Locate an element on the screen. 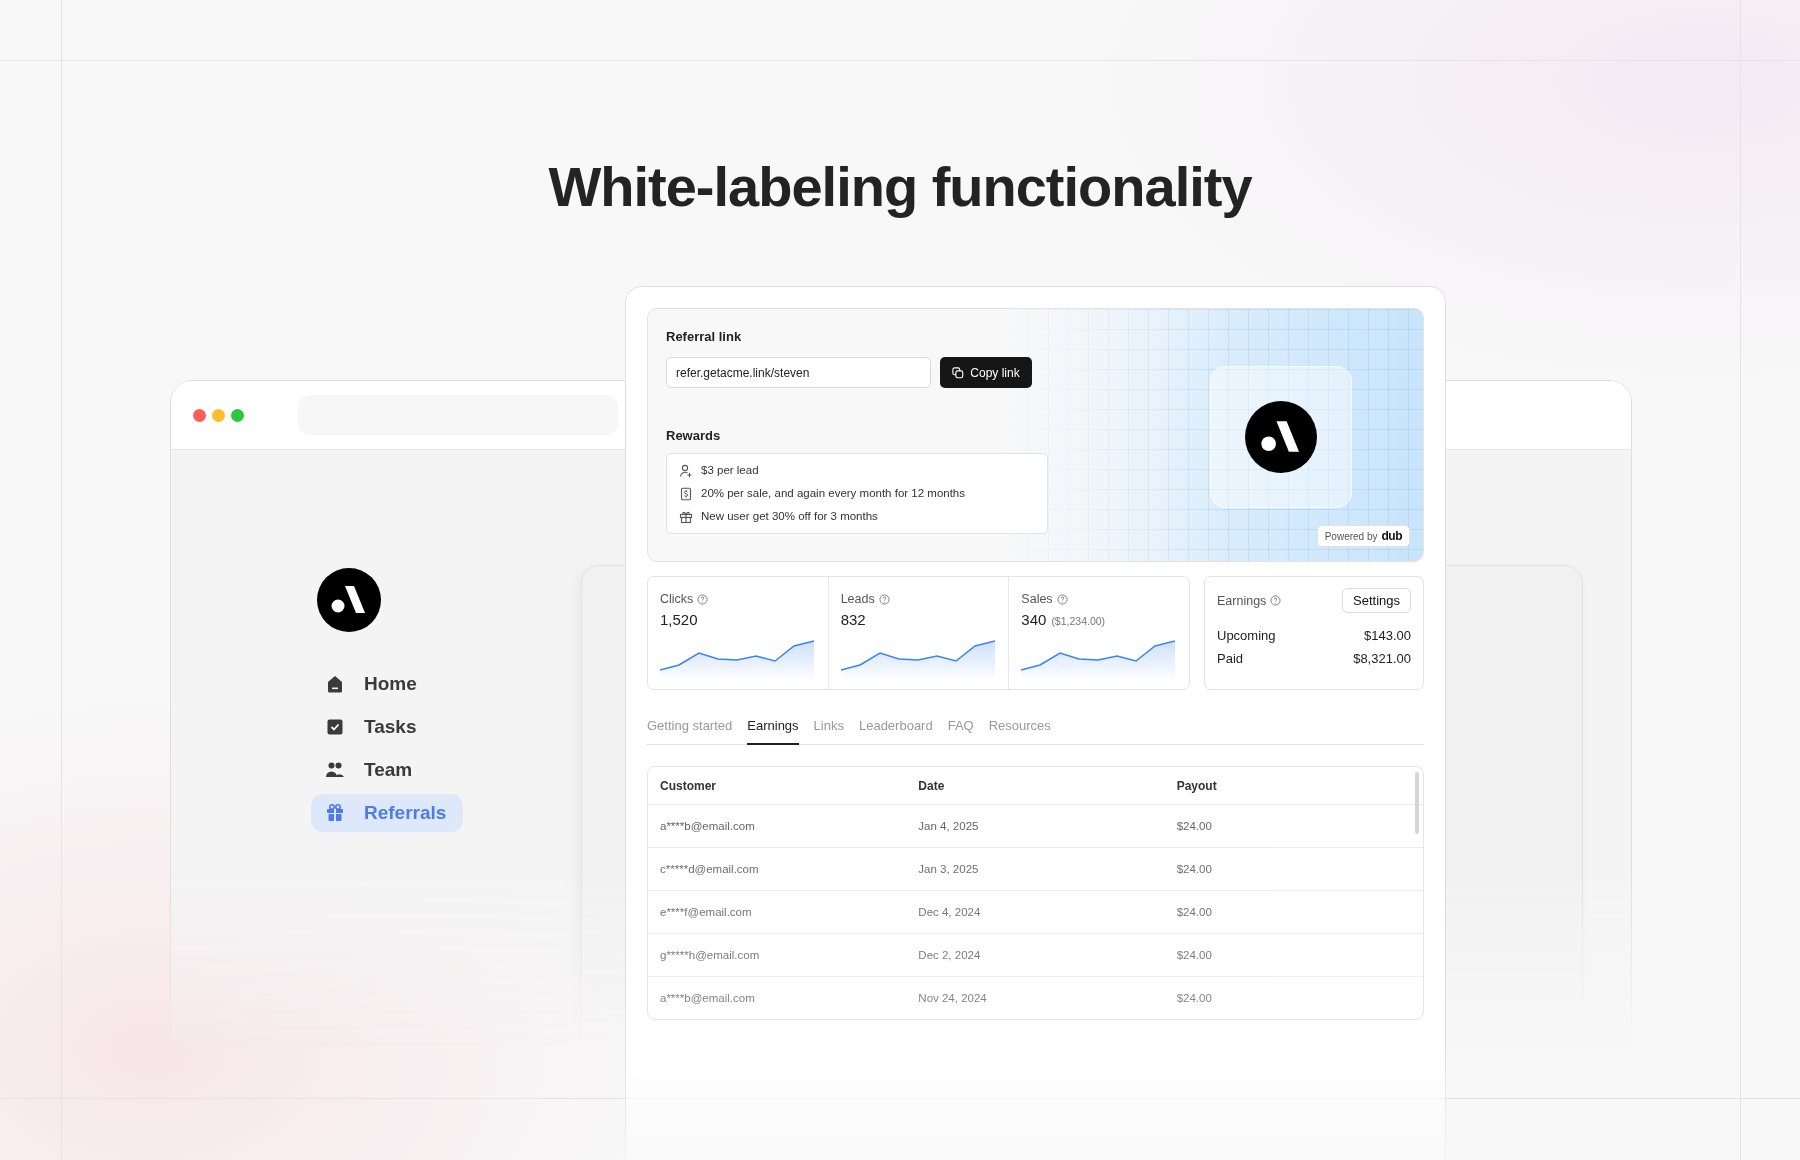  earnings-amount: $143.00 is located at coordinates (1387, 635).